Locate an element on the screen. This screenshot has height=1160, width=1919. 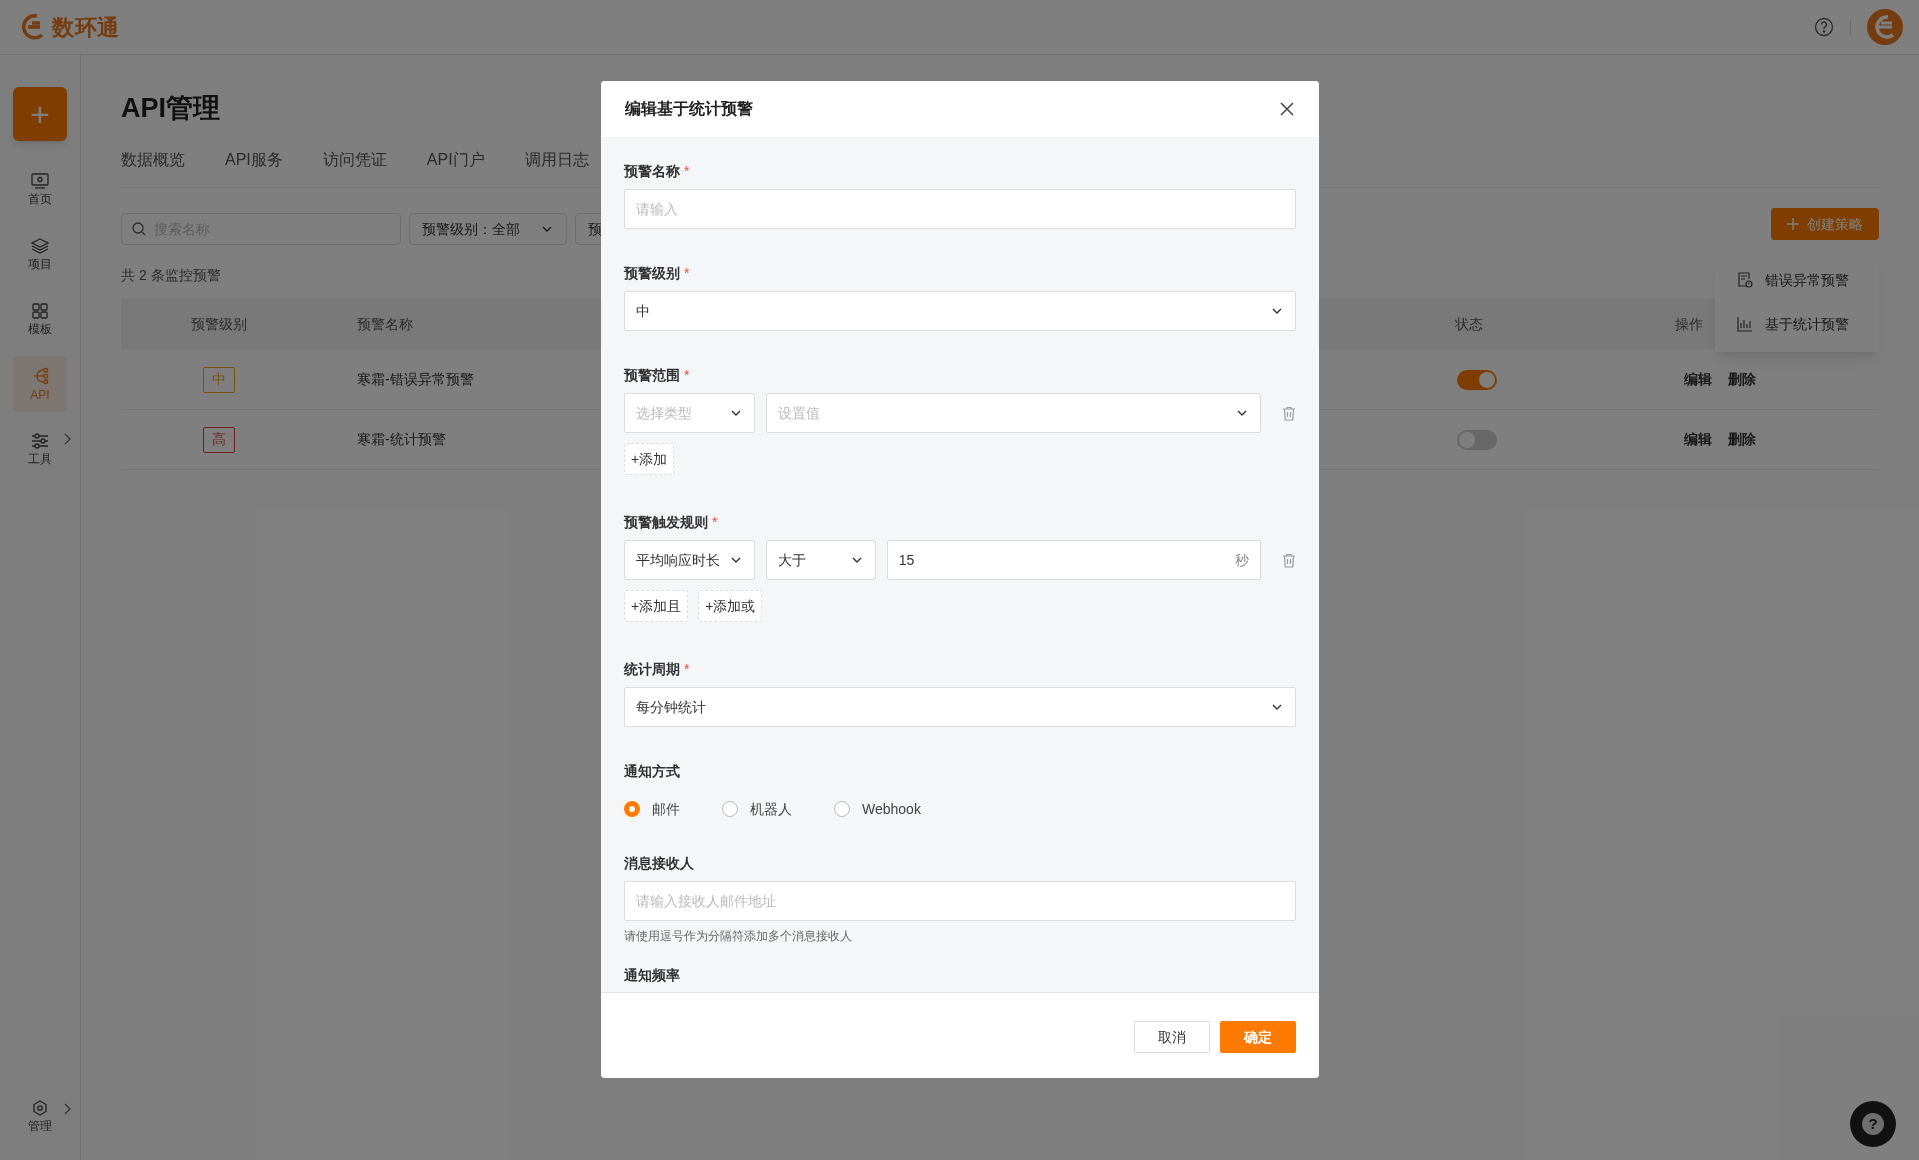
table-cell-text: 寒霜-统计预警 is located at coordinates (401, 439).